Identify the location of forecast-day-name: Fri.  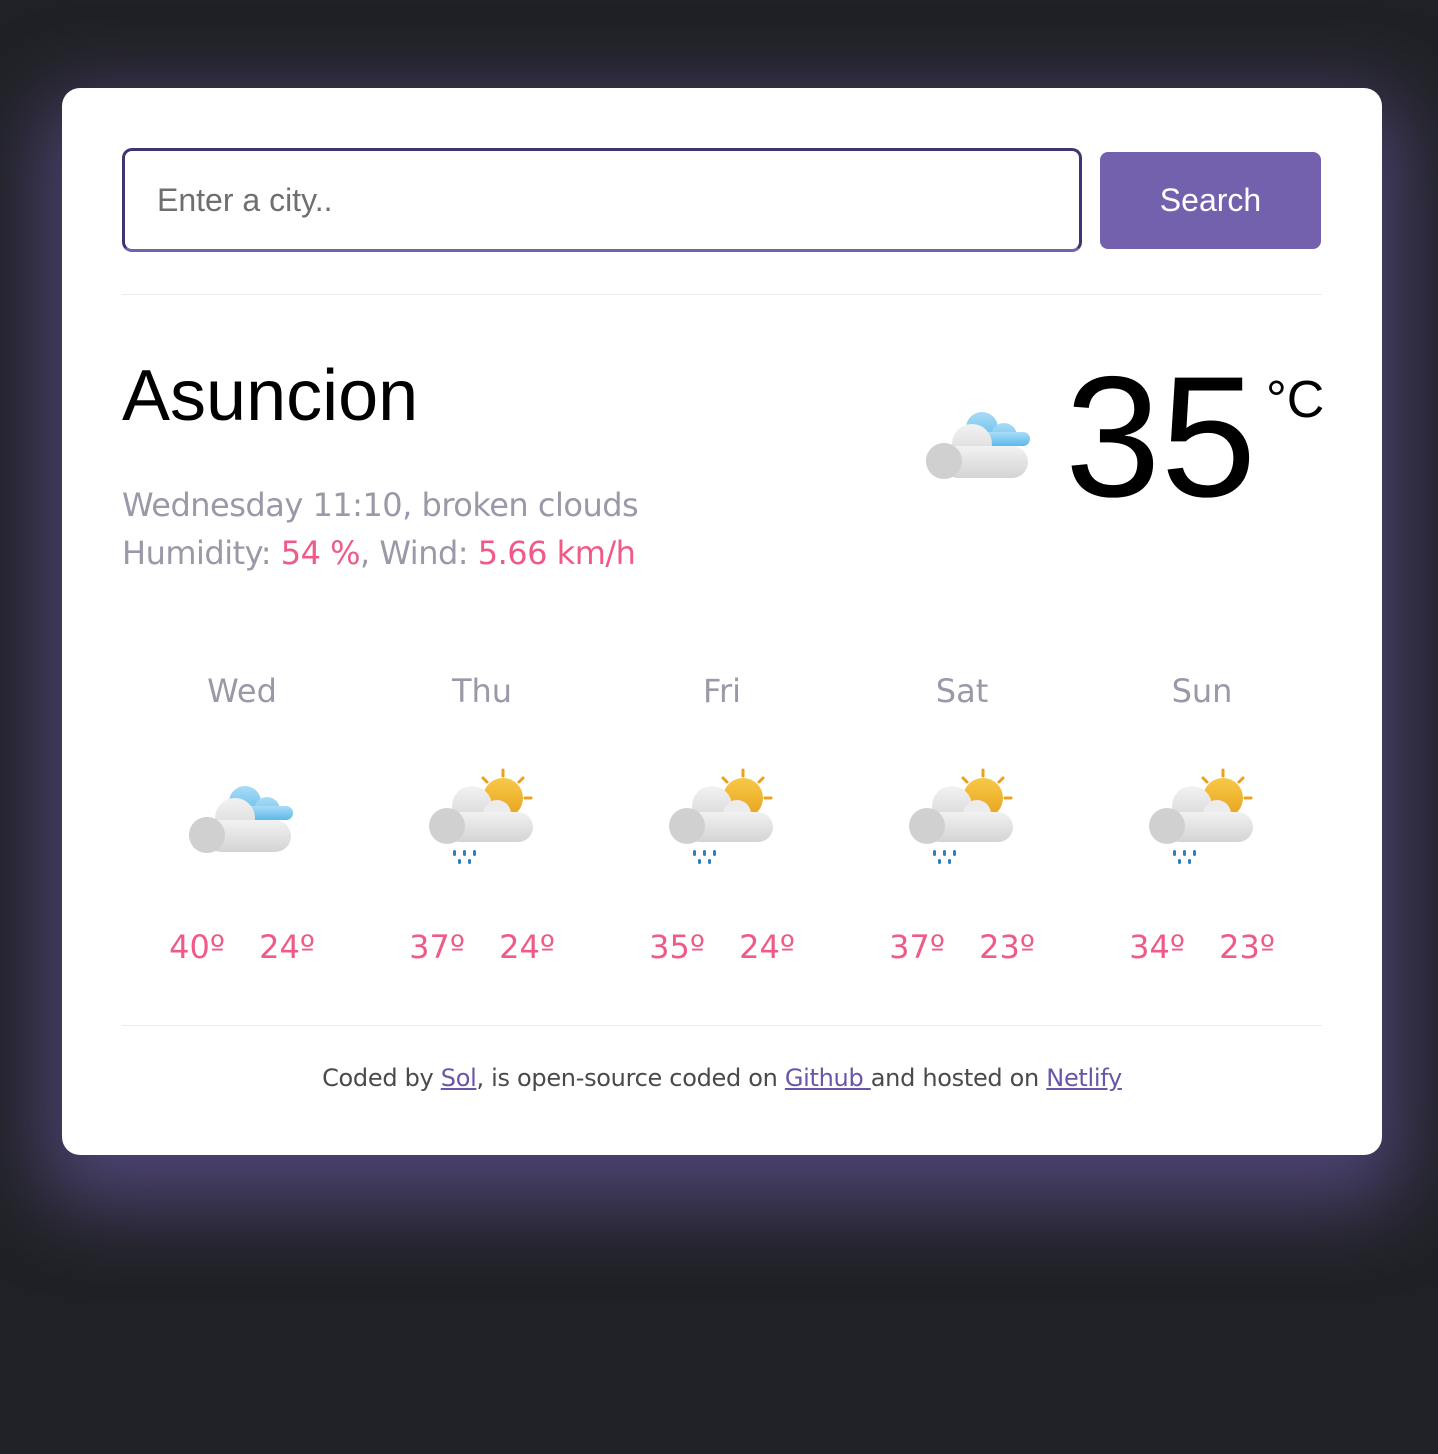
(722, 691).